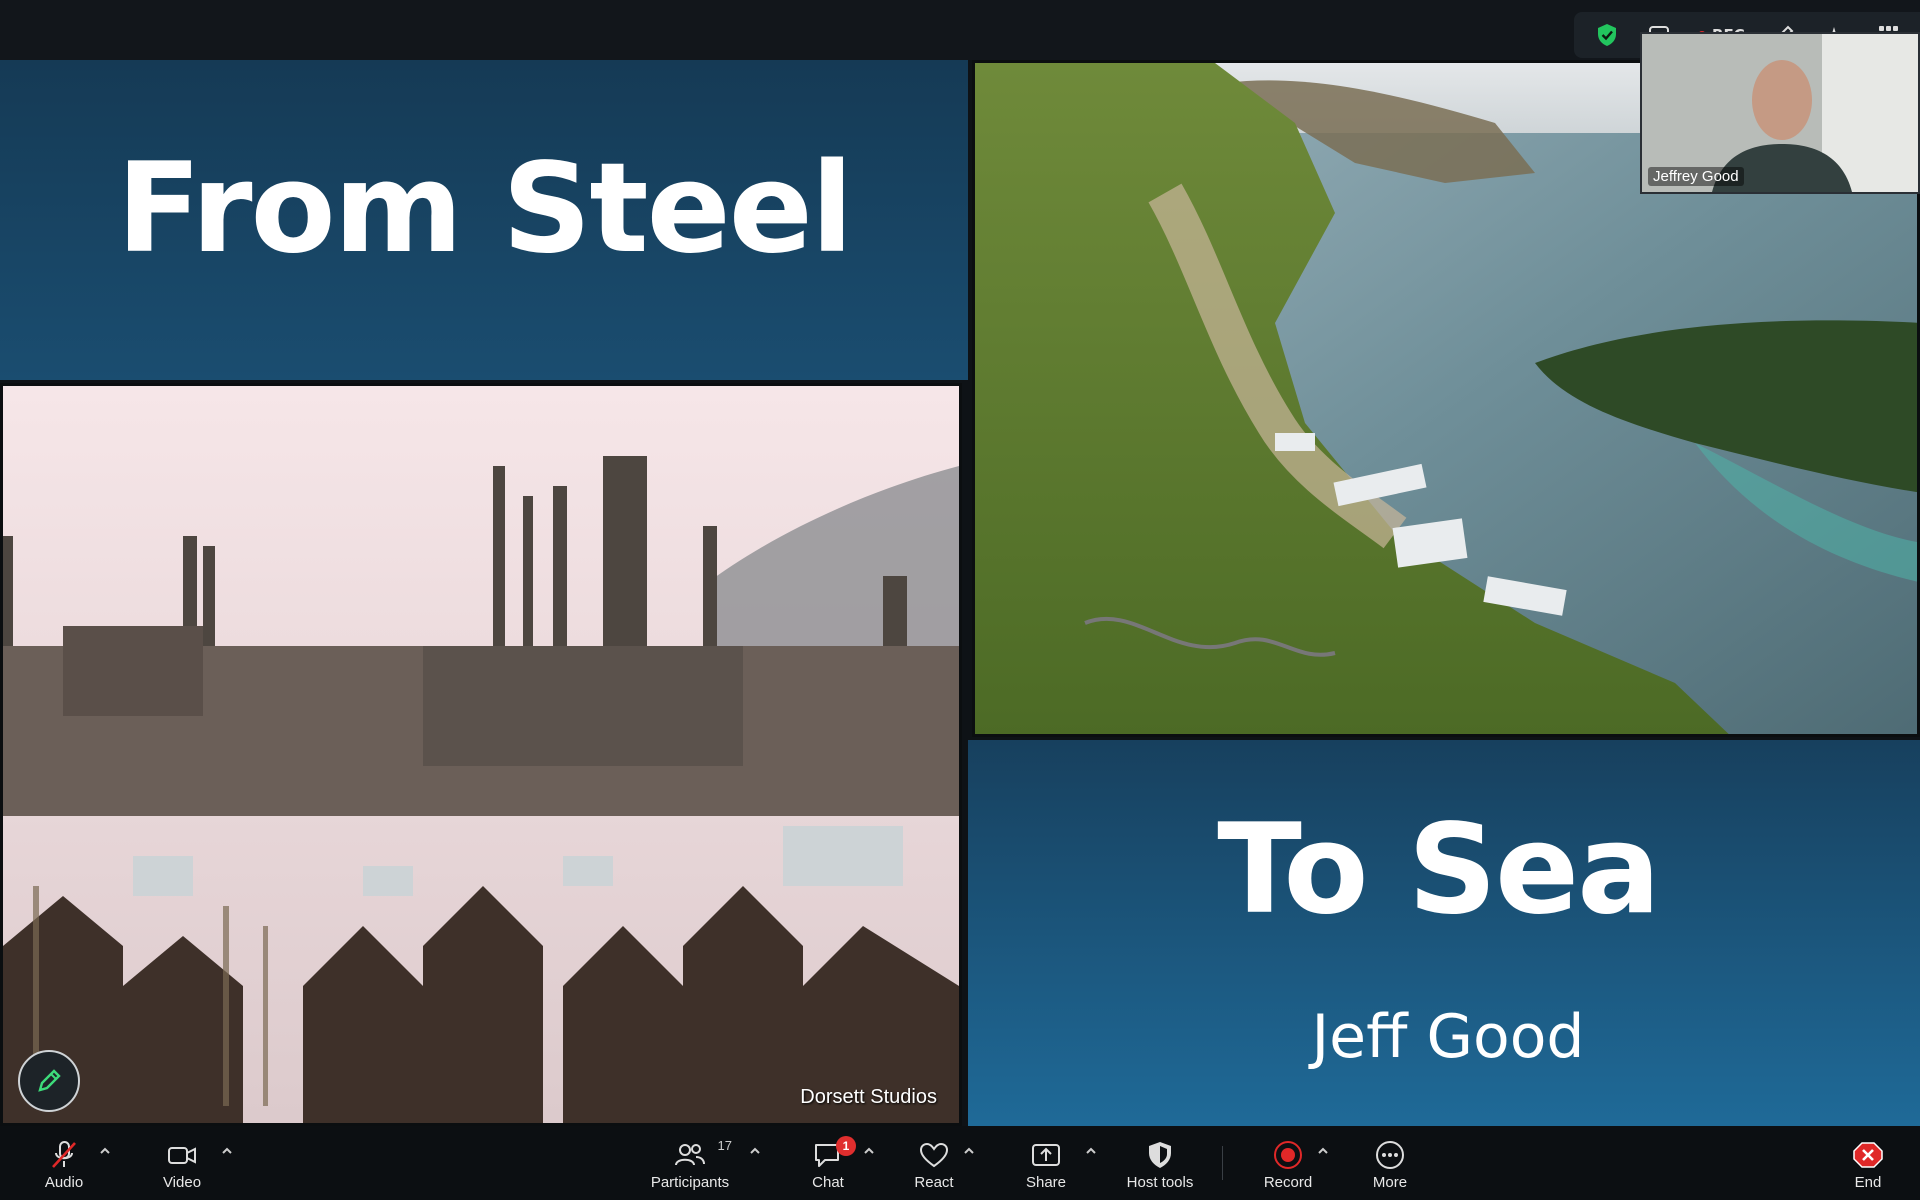 This screenshot has width=1920, height=1200. I want to click on share-screen-icon, so click(1046, 1155).